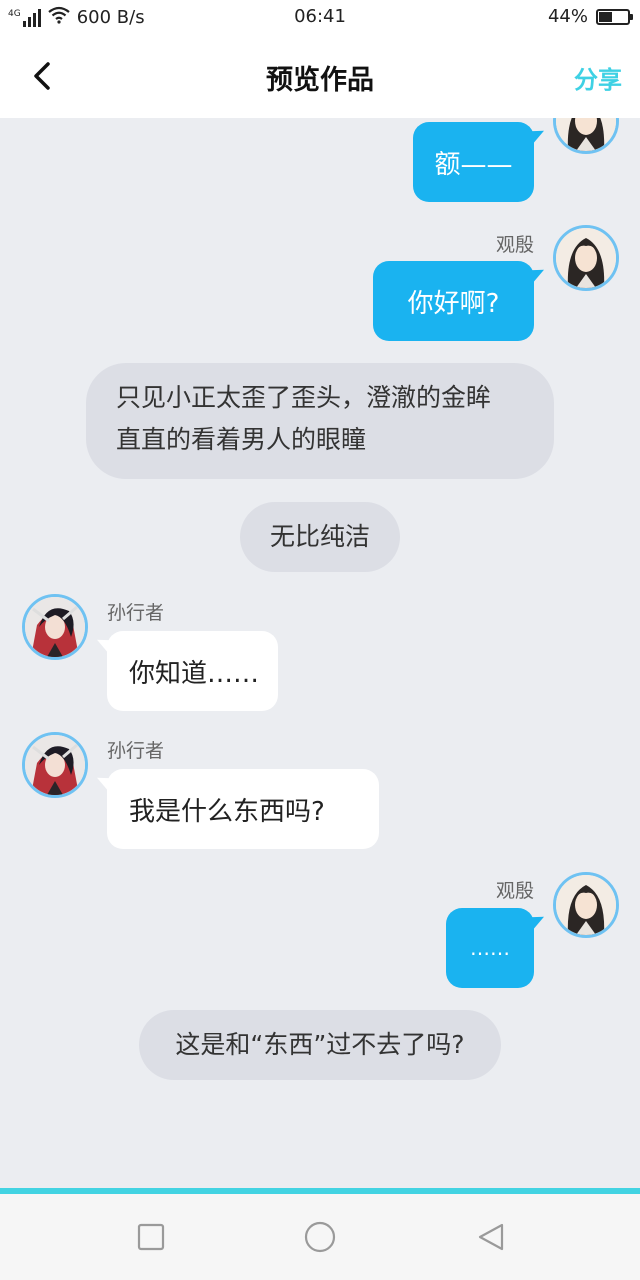 This screenshot has width=640, height=1280. What do you see at coordinates (567, 16) in the screenshot?
I see `battery-percent: 44%` at bounding box center [567, 16].